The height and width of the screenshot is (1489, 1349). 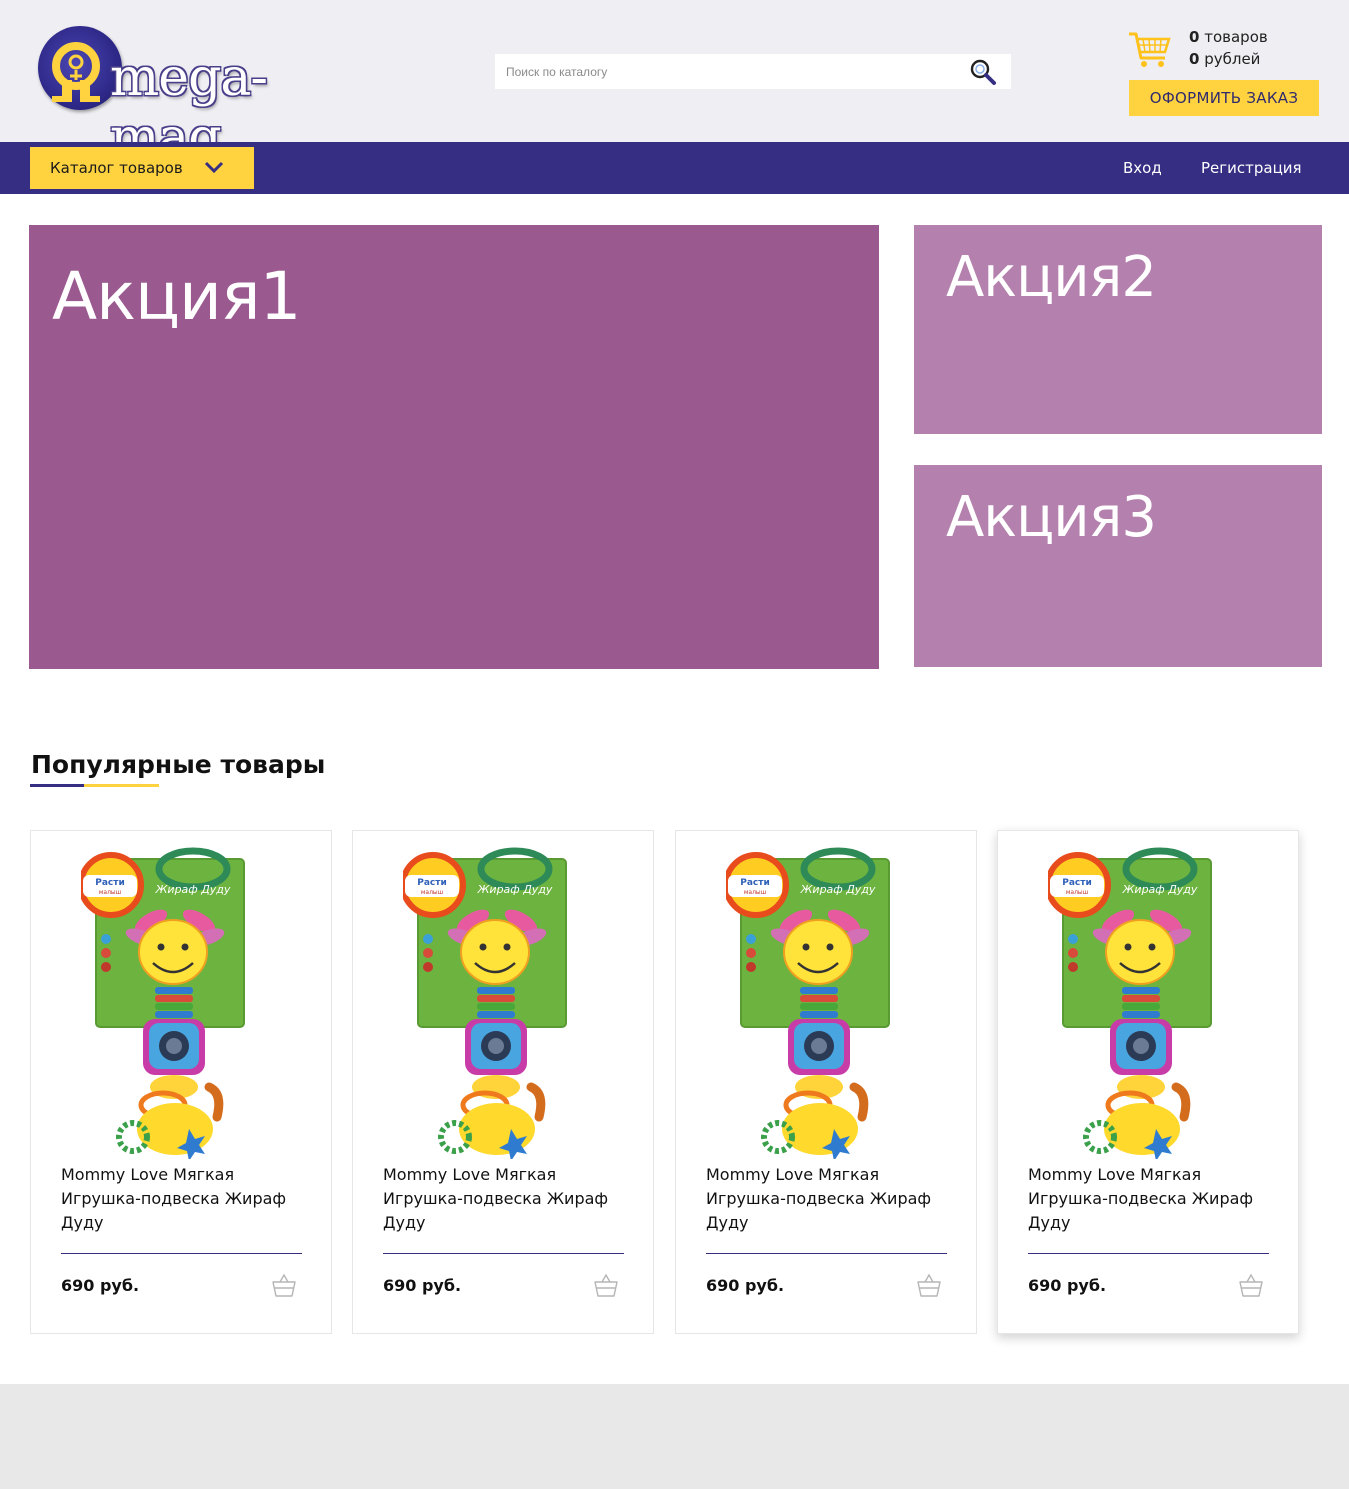 I want to click on search-icon, so click(x=983, y=72).